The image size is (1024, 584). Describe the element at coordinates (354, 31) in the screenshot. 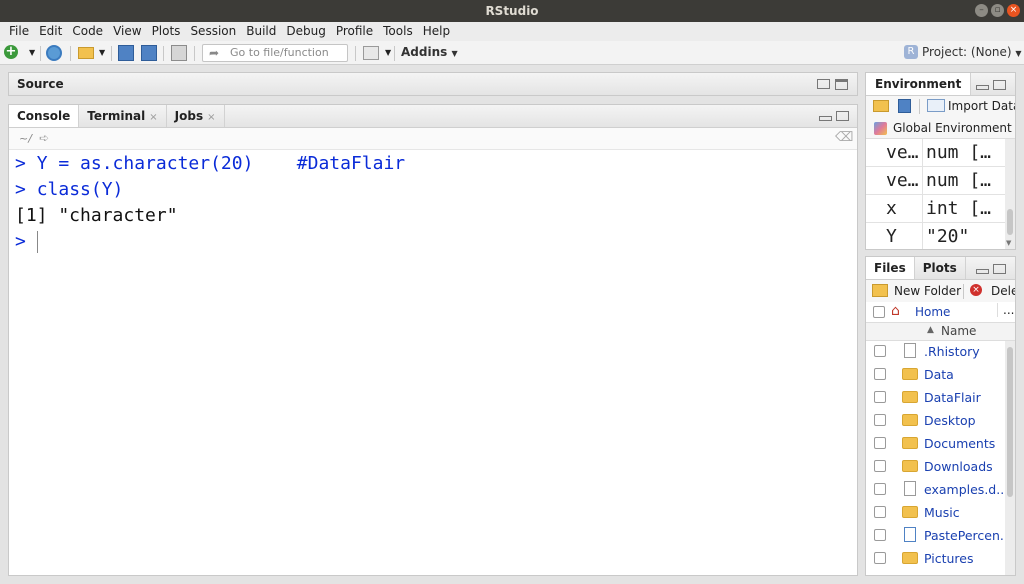

I see `menu-profile: Profile` at that location.